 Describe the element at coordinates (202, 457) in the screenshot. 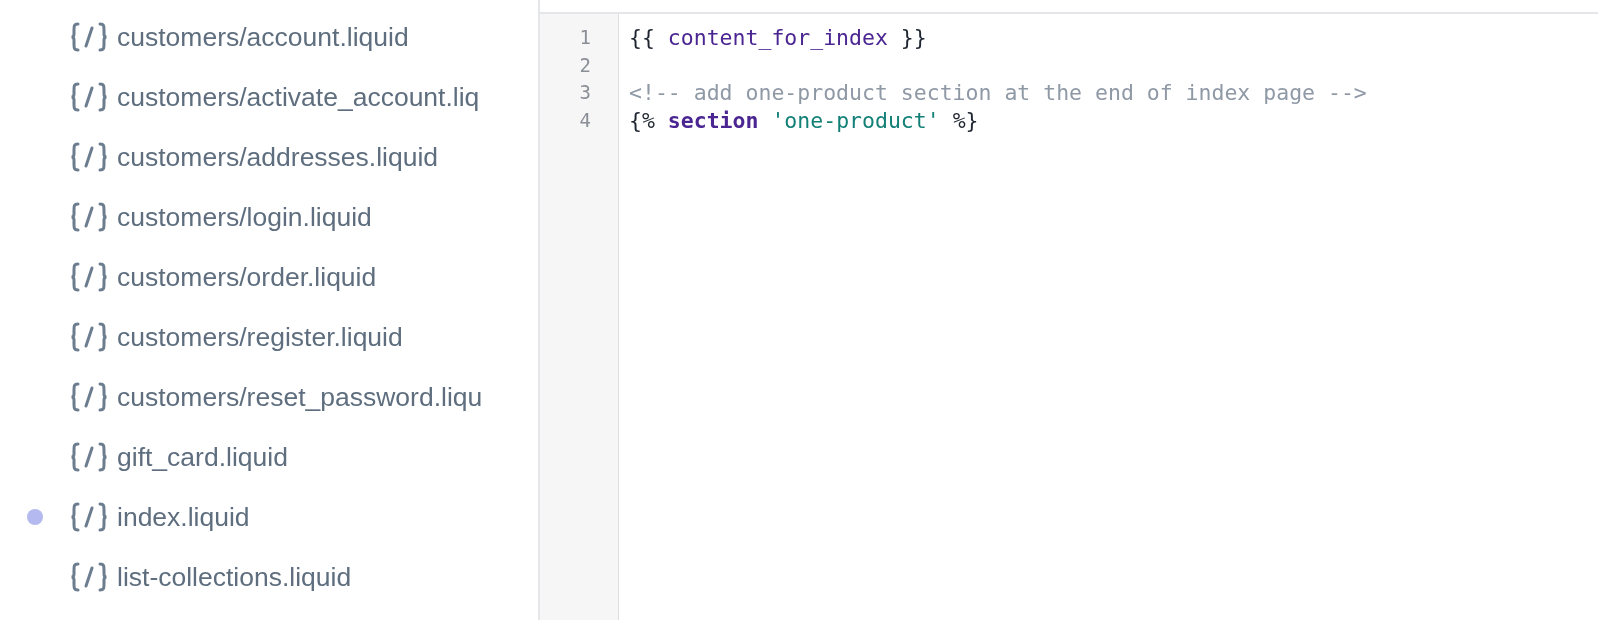

I see `file-name: gift_card.liquid` at that location.